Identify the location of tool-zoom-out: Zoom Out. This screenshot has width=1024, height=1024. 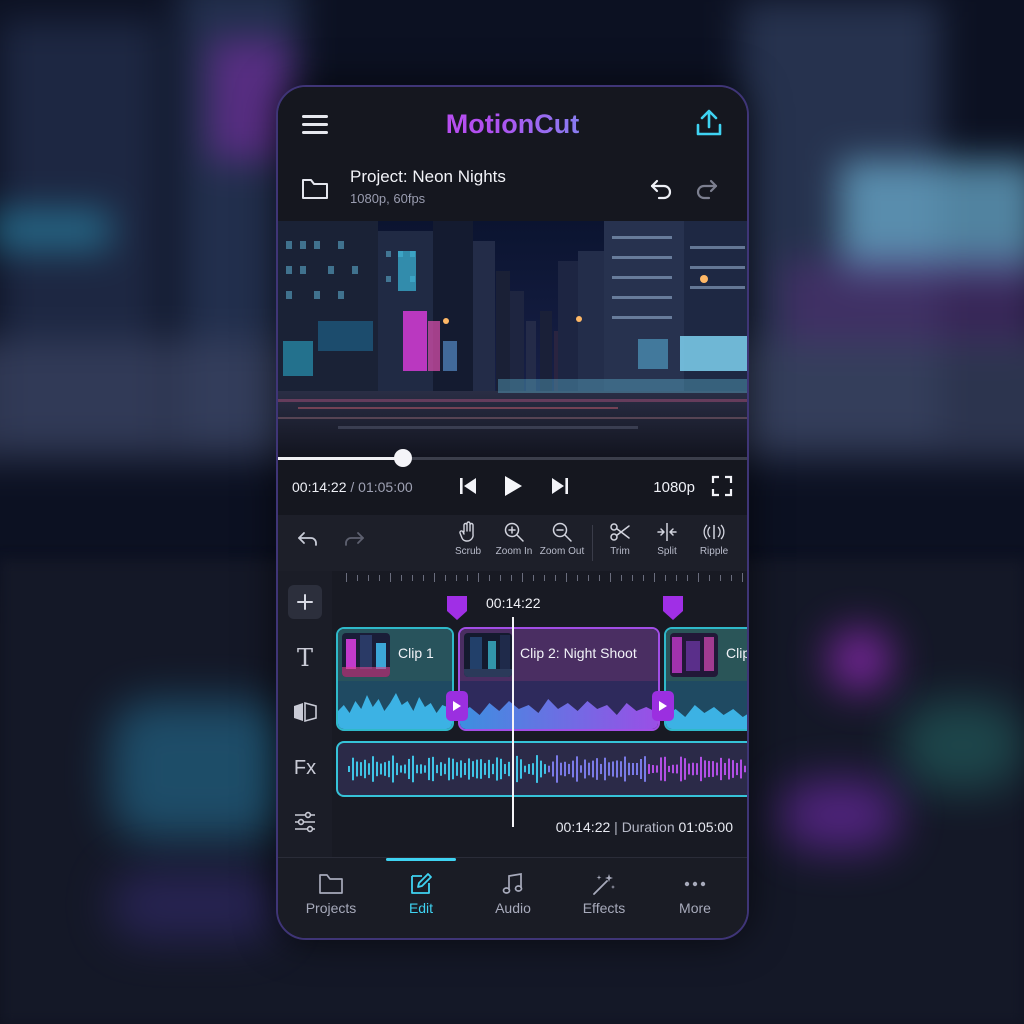
(562, 539).